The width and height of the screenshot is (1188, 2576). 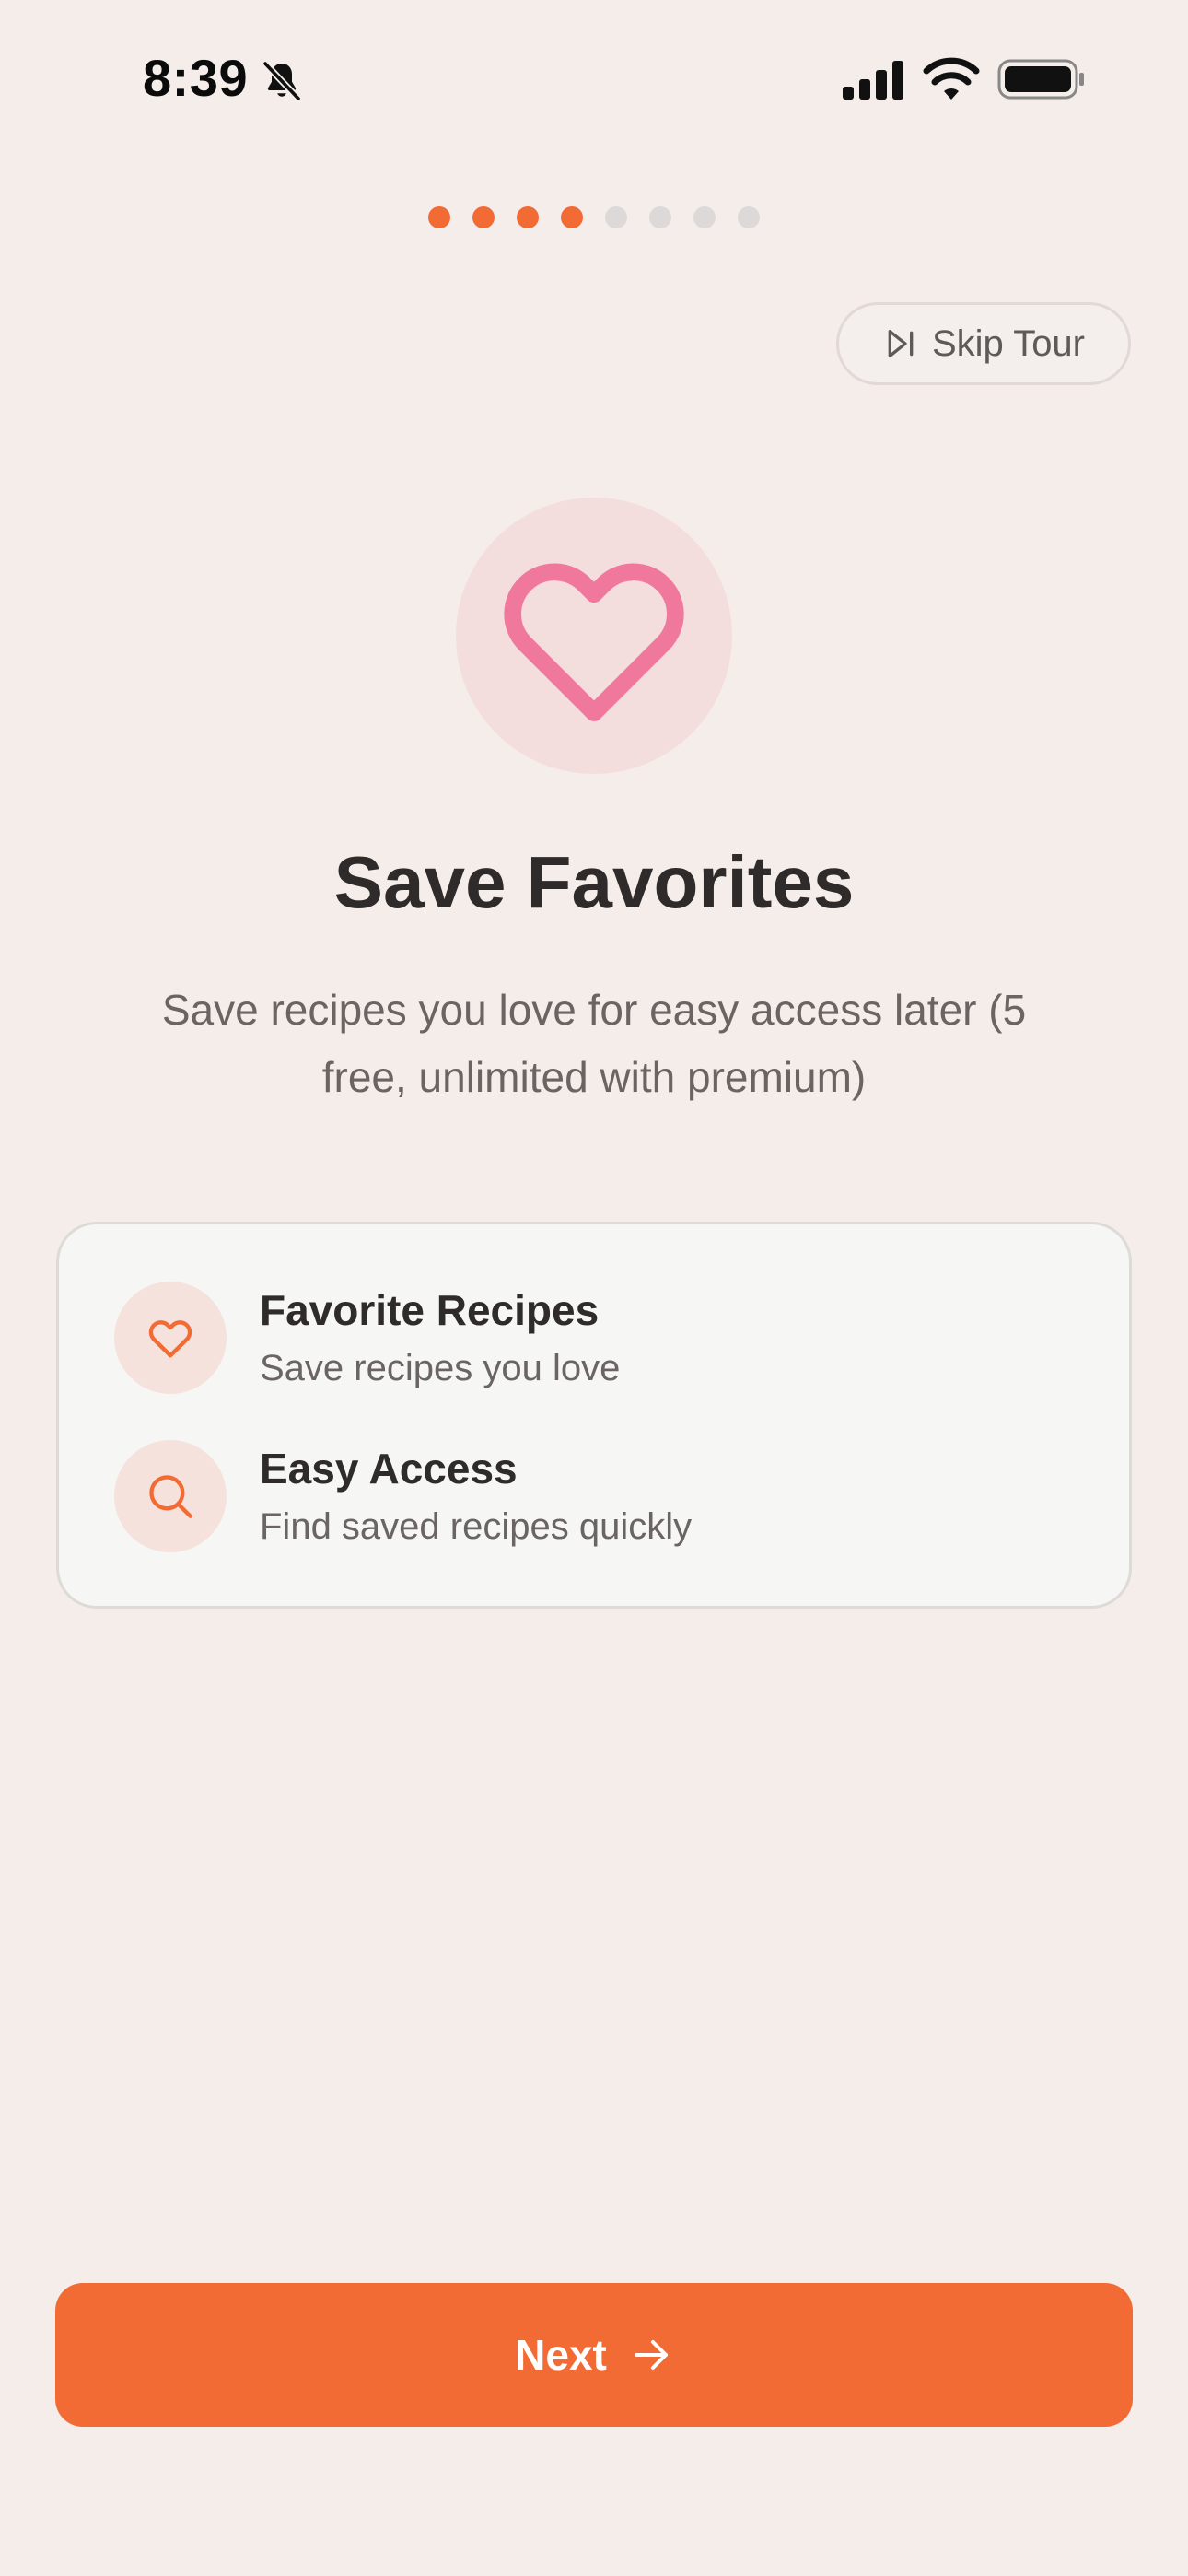 I want to click on feature-description: Save recipes you love, so click(x=440, y=1368).